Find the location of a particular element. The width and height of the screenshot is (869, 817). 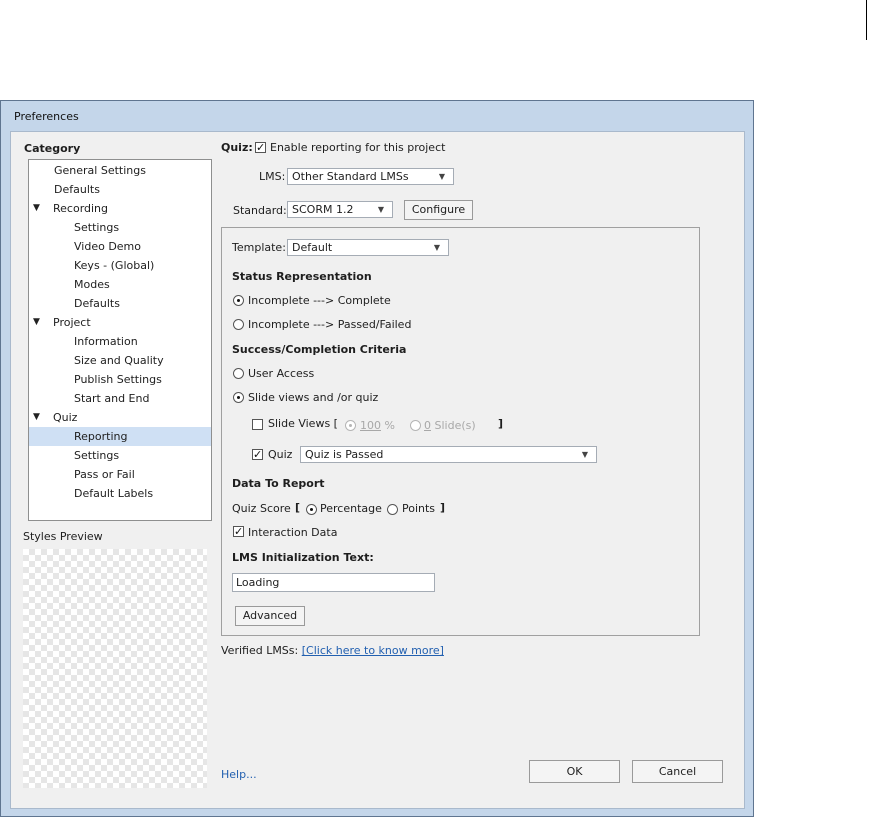

category-item-label: Start and End is located at coordinates (112, 398).